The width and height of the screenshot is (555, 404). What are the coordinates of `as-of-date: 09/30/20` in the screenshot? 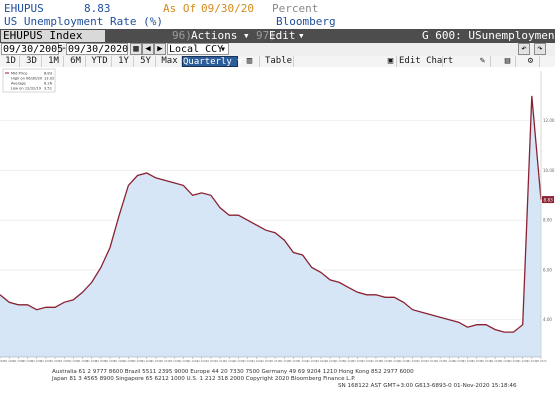 It's located at (227, 8).